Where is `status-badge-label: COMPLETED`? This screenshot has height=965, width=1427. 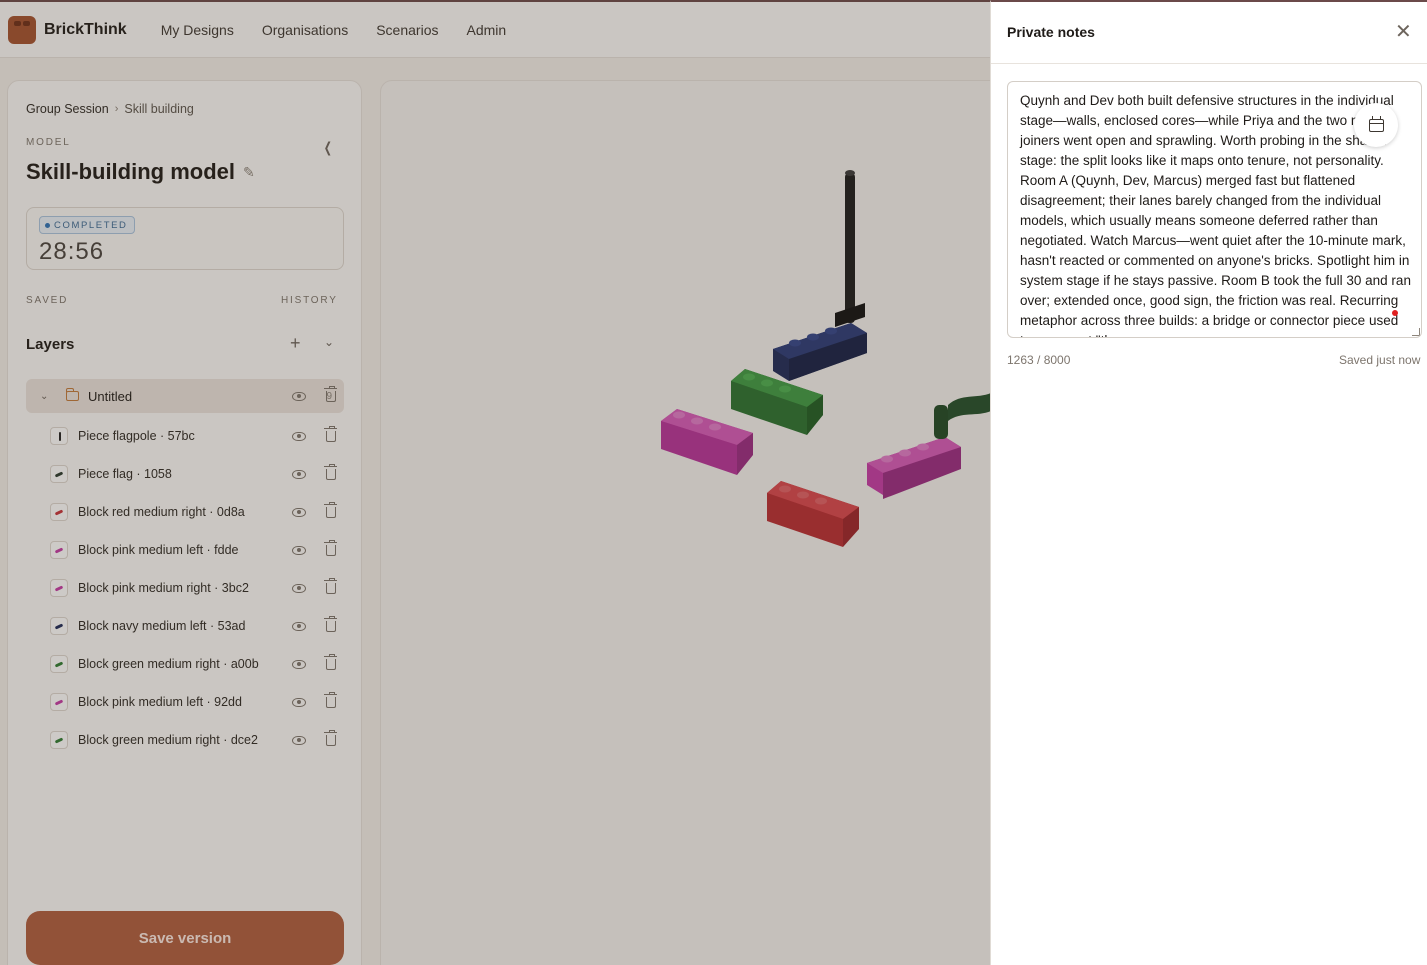
status-badge-label: COMPLETED is located at coordinates (91, 225).